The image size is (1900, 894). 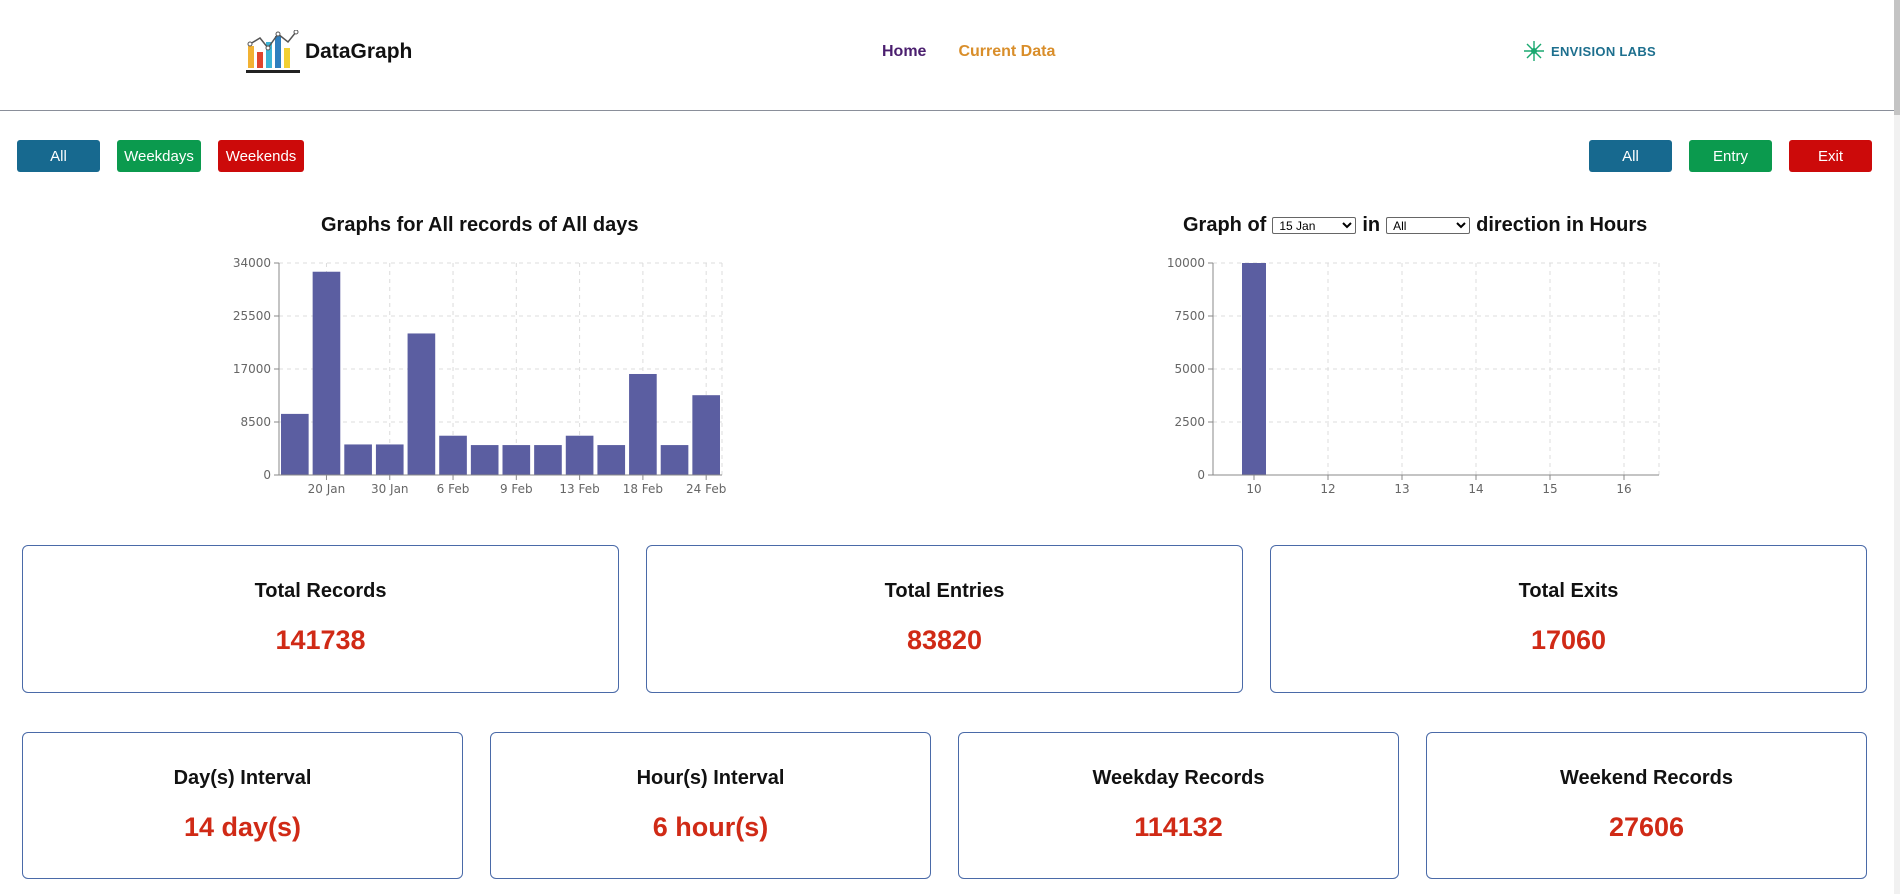 I want to click on date-select: 15 Jan, so click(x=1314, y=225).